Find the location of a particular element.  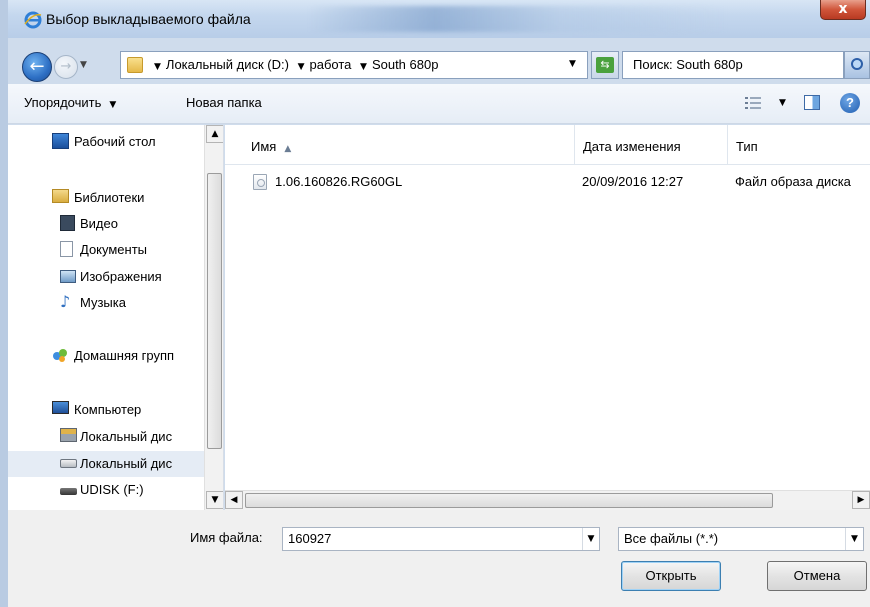

drive-icon is located at coordinates (68, 463).